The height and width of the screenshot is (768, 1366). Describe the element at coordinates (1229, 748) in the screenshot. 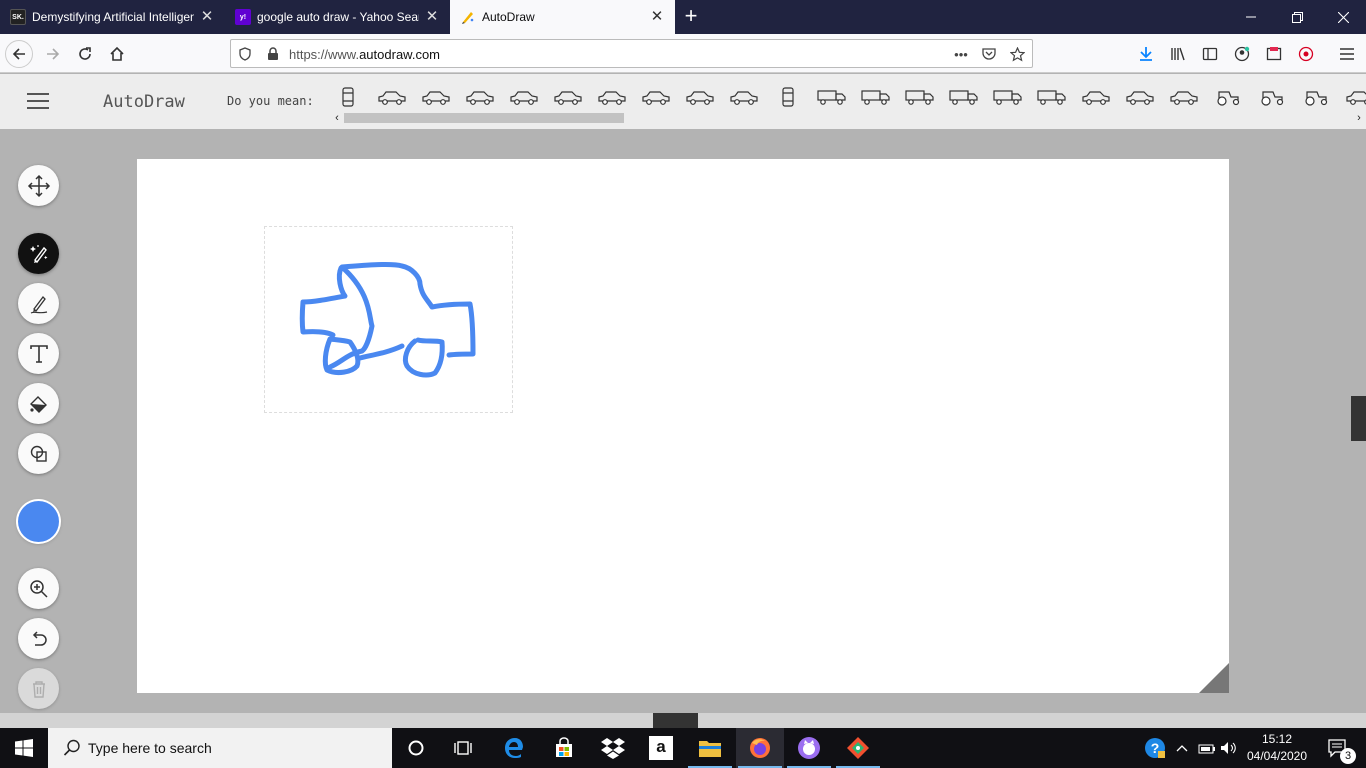

I see `volume-icon` at that location.